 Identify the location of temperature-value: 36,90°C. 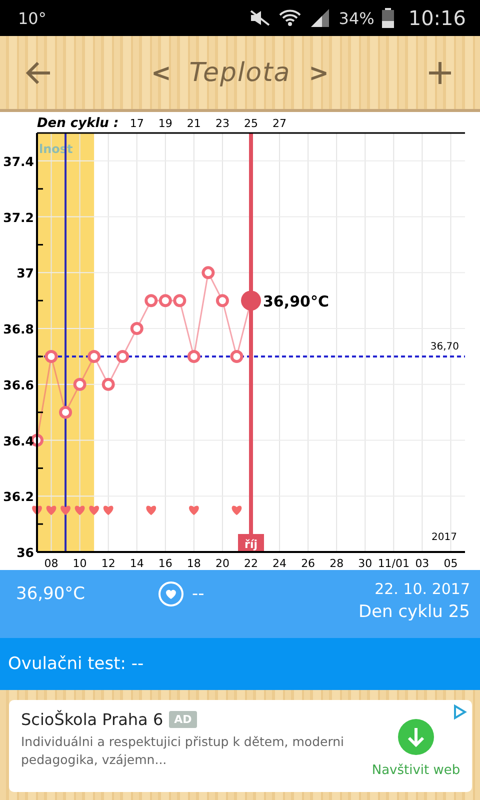
(51, 594).